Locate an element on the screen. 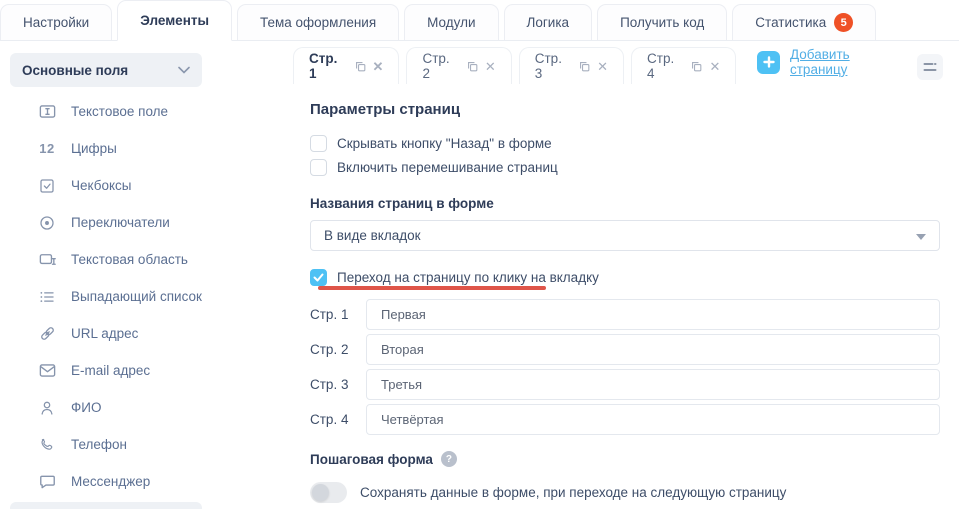 The width and height of the screenshot is (959, 509). tab-statistics: Статистика 5 is located at coordinates (804, 22).